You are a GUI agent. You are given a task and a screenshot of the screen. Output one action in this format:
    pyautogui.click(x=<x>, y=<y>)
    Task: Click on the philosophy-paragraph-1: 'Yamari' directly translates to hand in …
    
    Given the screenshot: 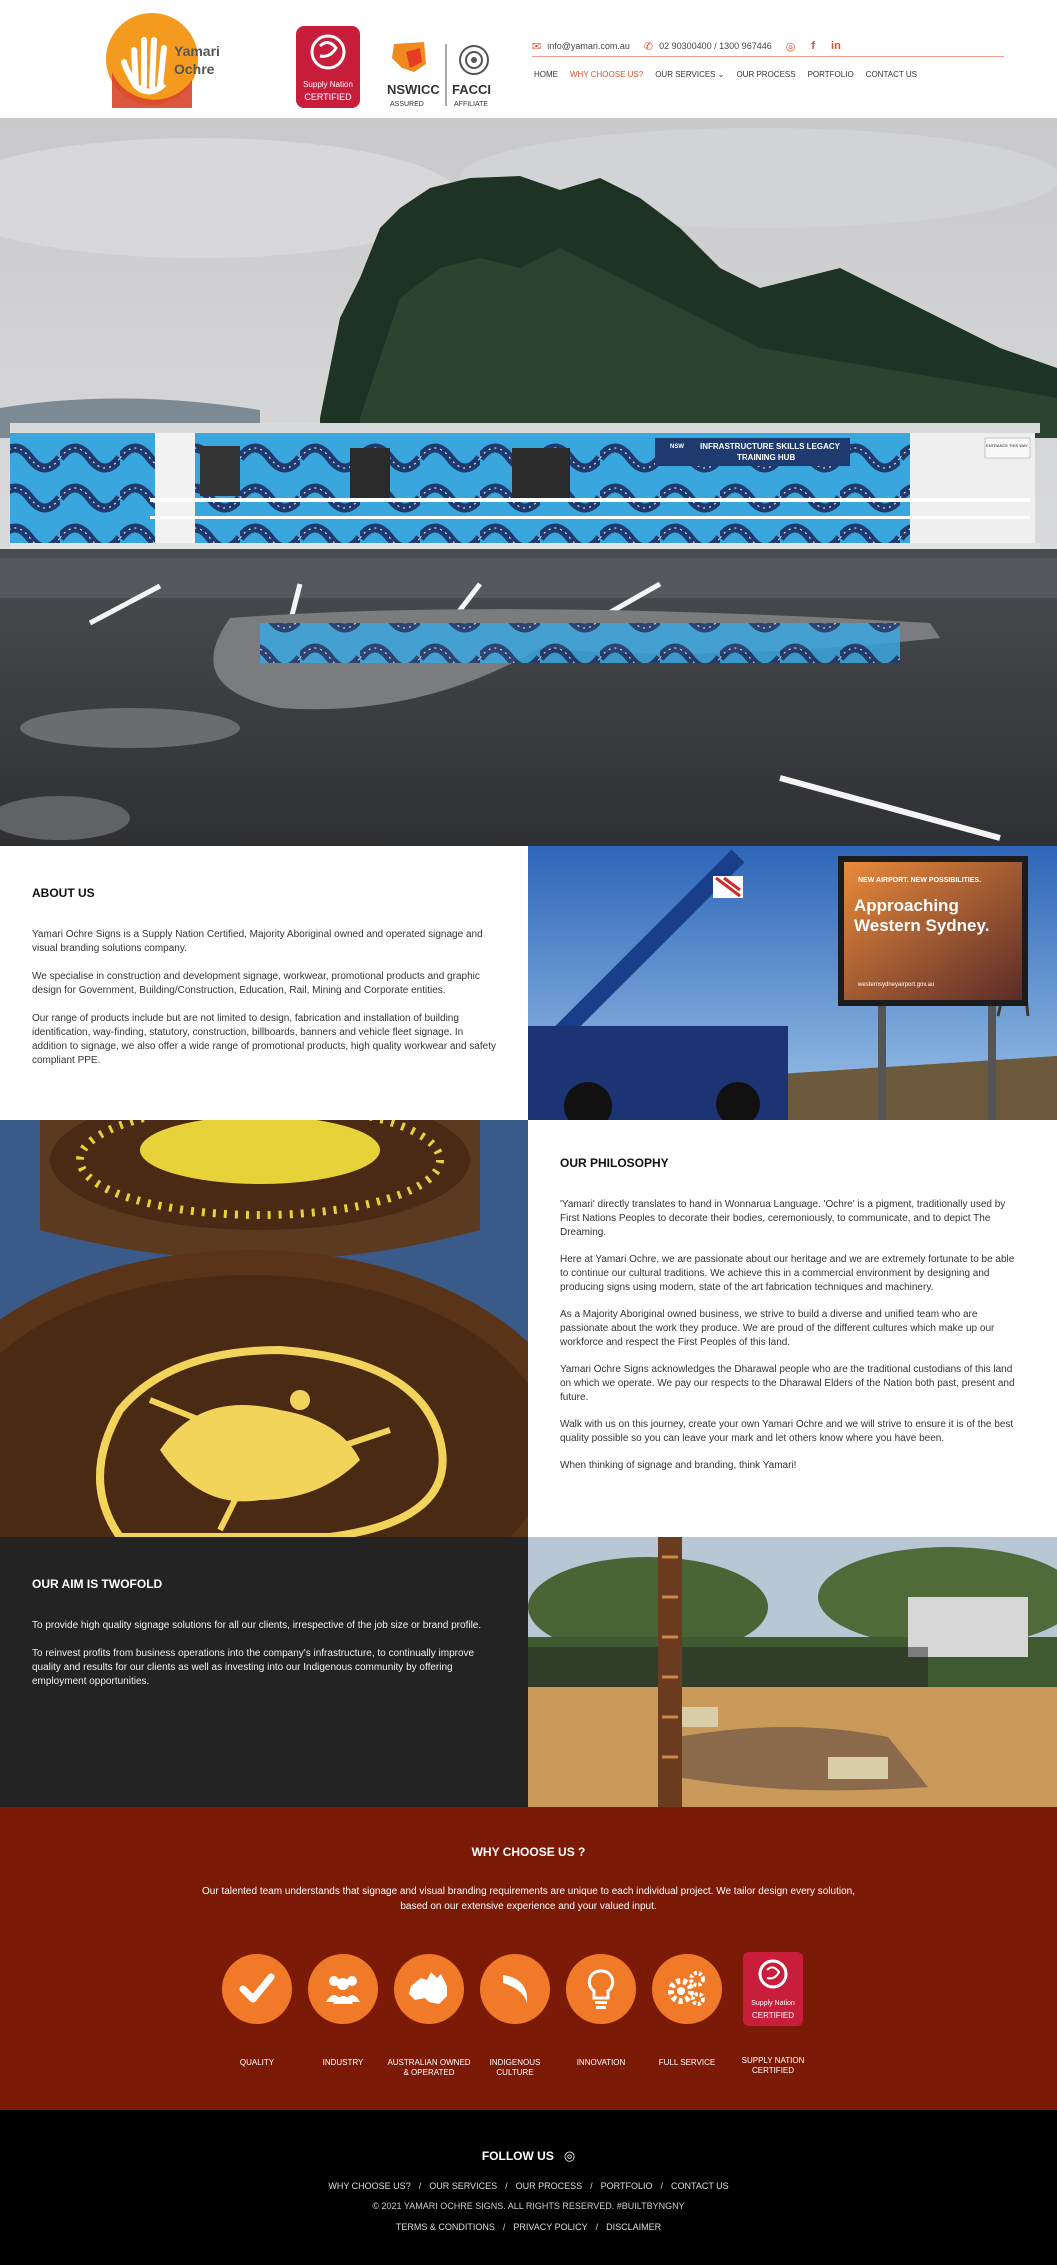 What is the action you would take?
    pyautogui.click(x=783, y=1218)
    